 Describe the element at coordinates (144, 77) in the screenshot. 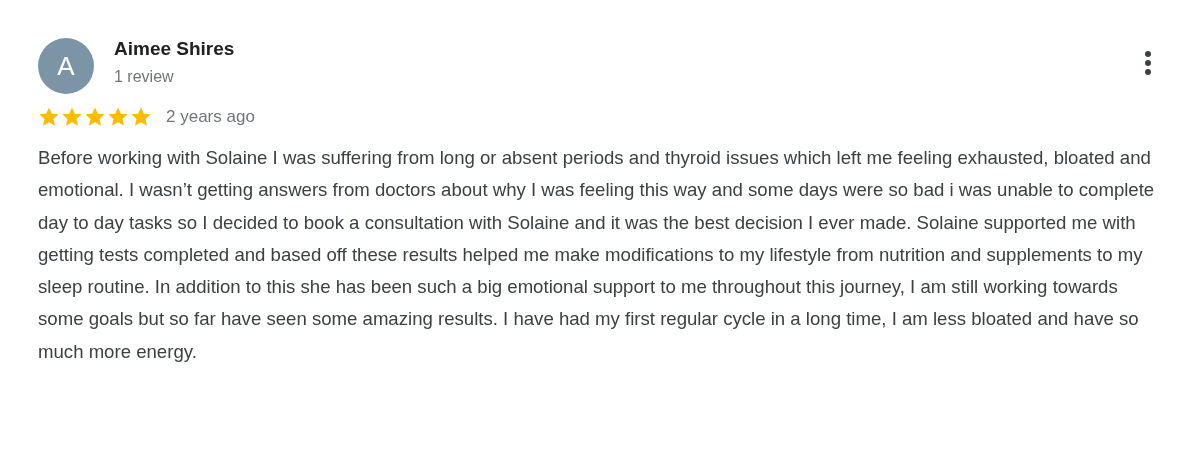

I see `review-count: 1 review` at that location.